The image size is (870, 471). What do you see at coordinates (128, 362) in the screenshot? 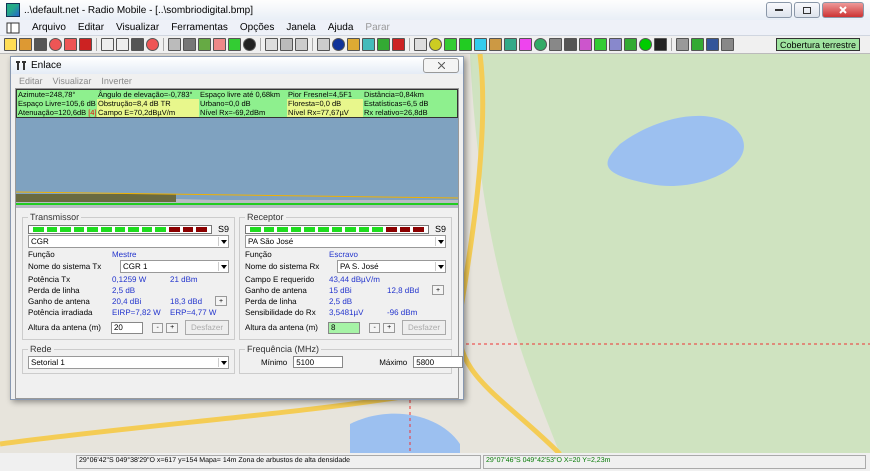
I see `network-select: Setorial 1` at bounding box center [128, 362].